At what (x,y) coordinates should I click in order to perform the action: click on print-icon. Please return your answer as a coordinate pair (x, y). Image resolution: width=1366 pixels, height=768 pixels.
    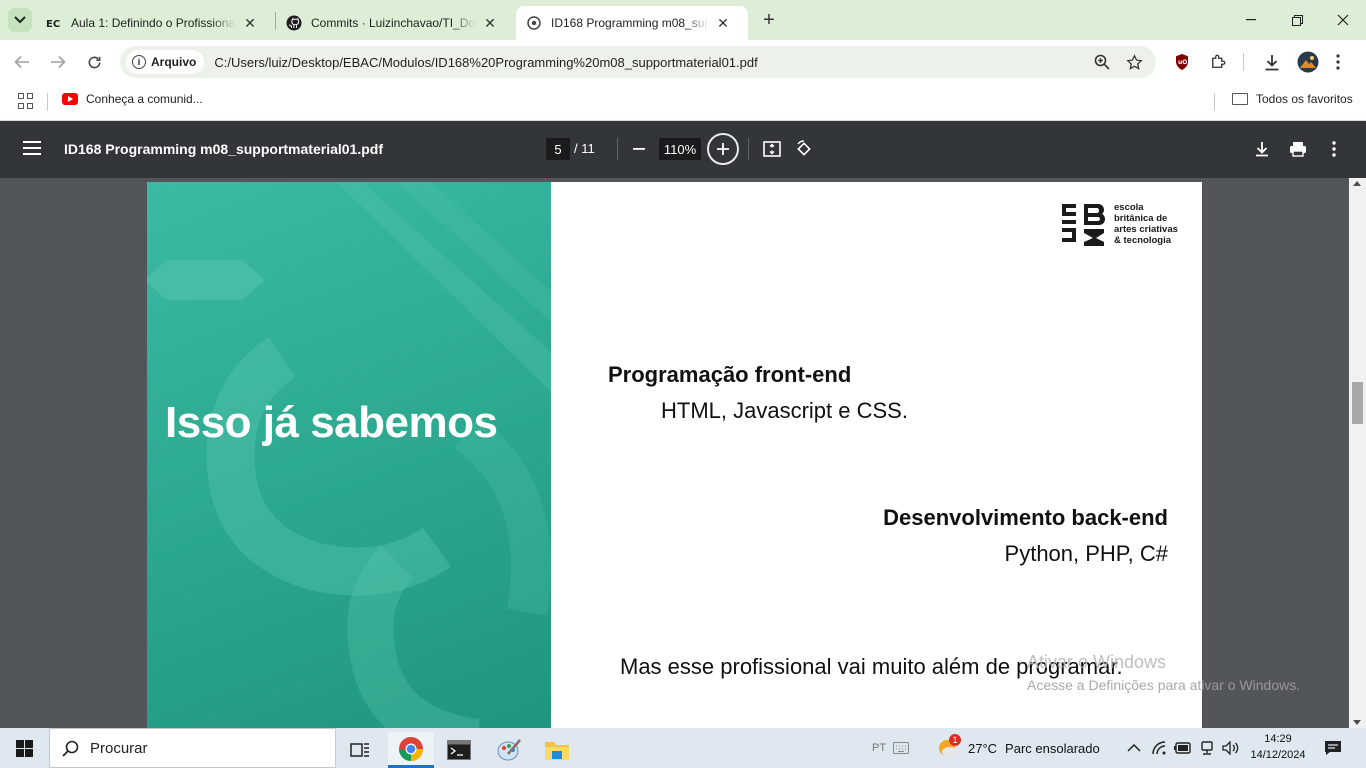
    Looking at the image, I should click on (1298, 149).